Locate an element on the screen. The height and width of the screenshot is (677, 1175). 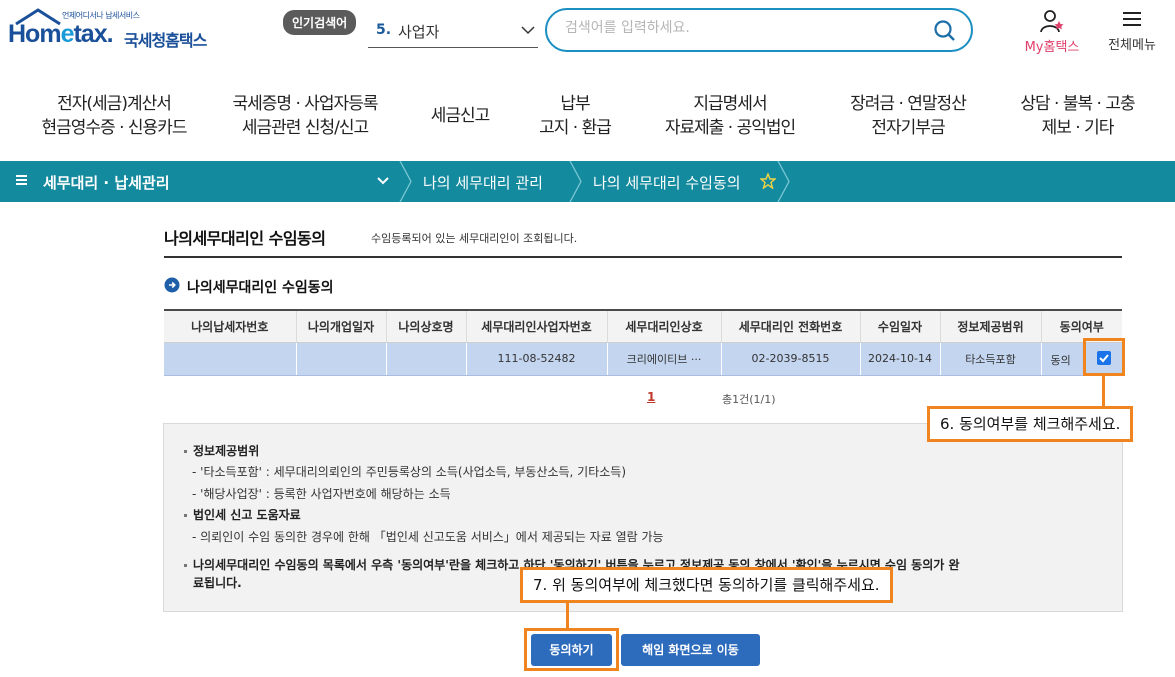
agree-label: 동의 is located at coordinates (1060, 360).